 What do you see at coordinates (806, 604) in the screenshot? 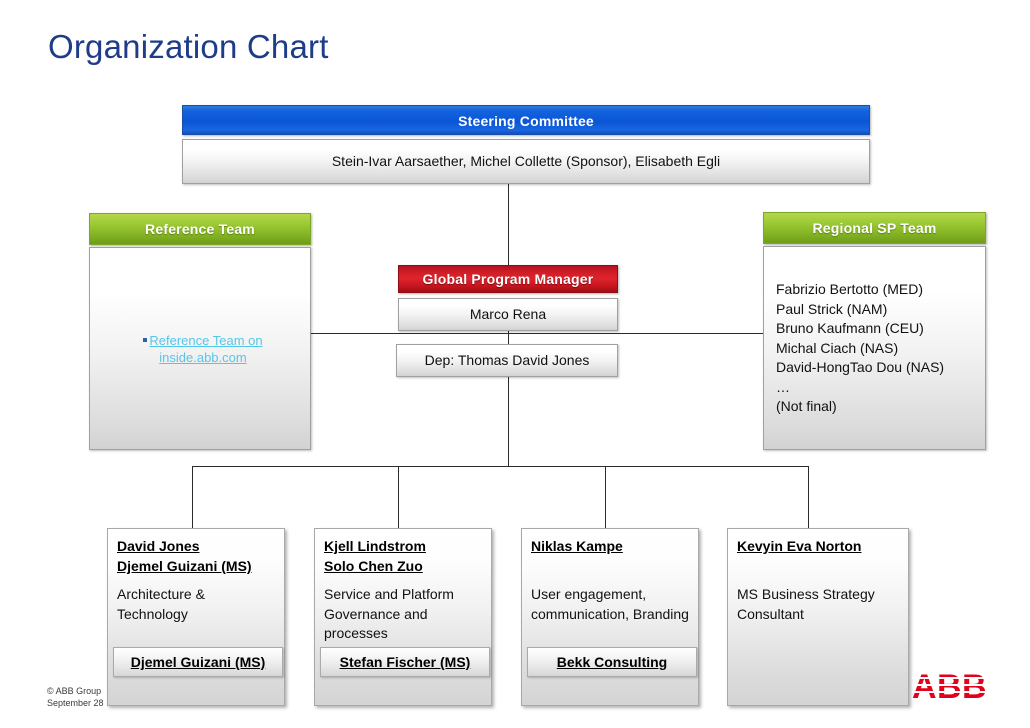
I see `workstream-description: MS Business Strategy Consultant` at bounding box center [806, 604].